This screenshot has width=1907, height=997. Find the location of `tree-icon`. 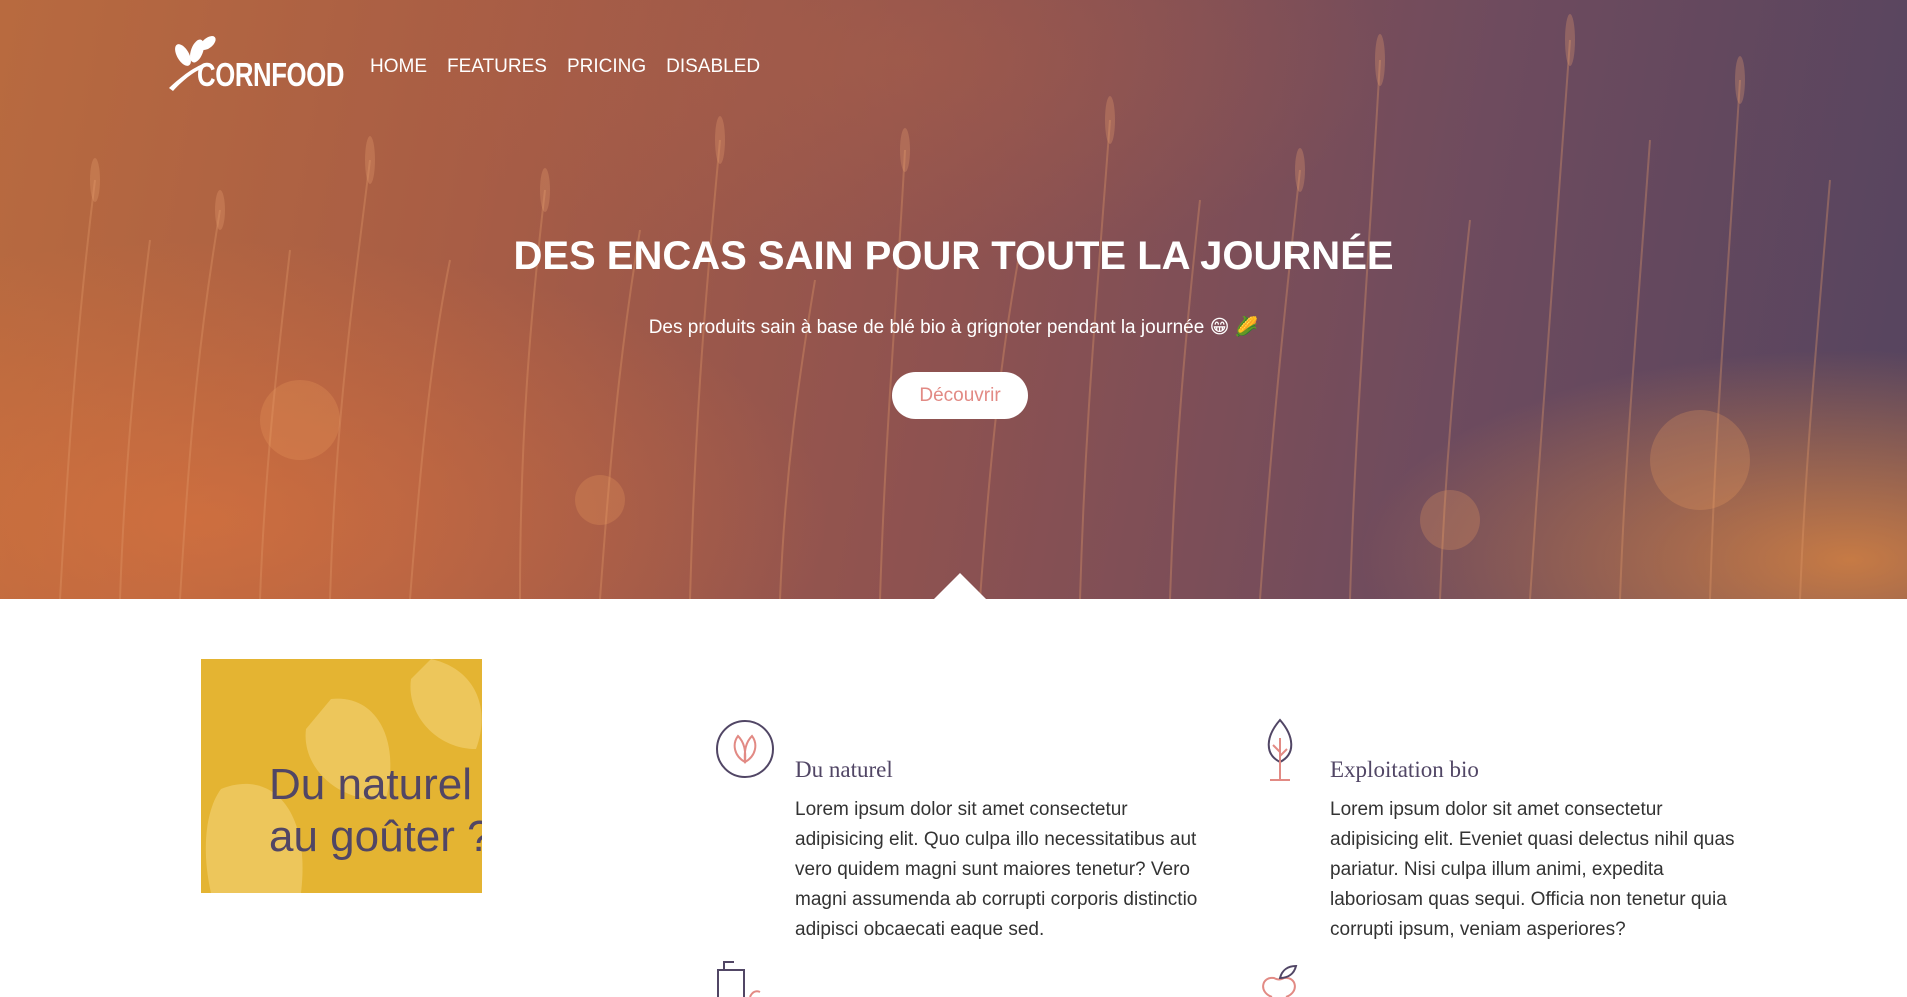

tree-icon is located at coordinates (1280, 749).